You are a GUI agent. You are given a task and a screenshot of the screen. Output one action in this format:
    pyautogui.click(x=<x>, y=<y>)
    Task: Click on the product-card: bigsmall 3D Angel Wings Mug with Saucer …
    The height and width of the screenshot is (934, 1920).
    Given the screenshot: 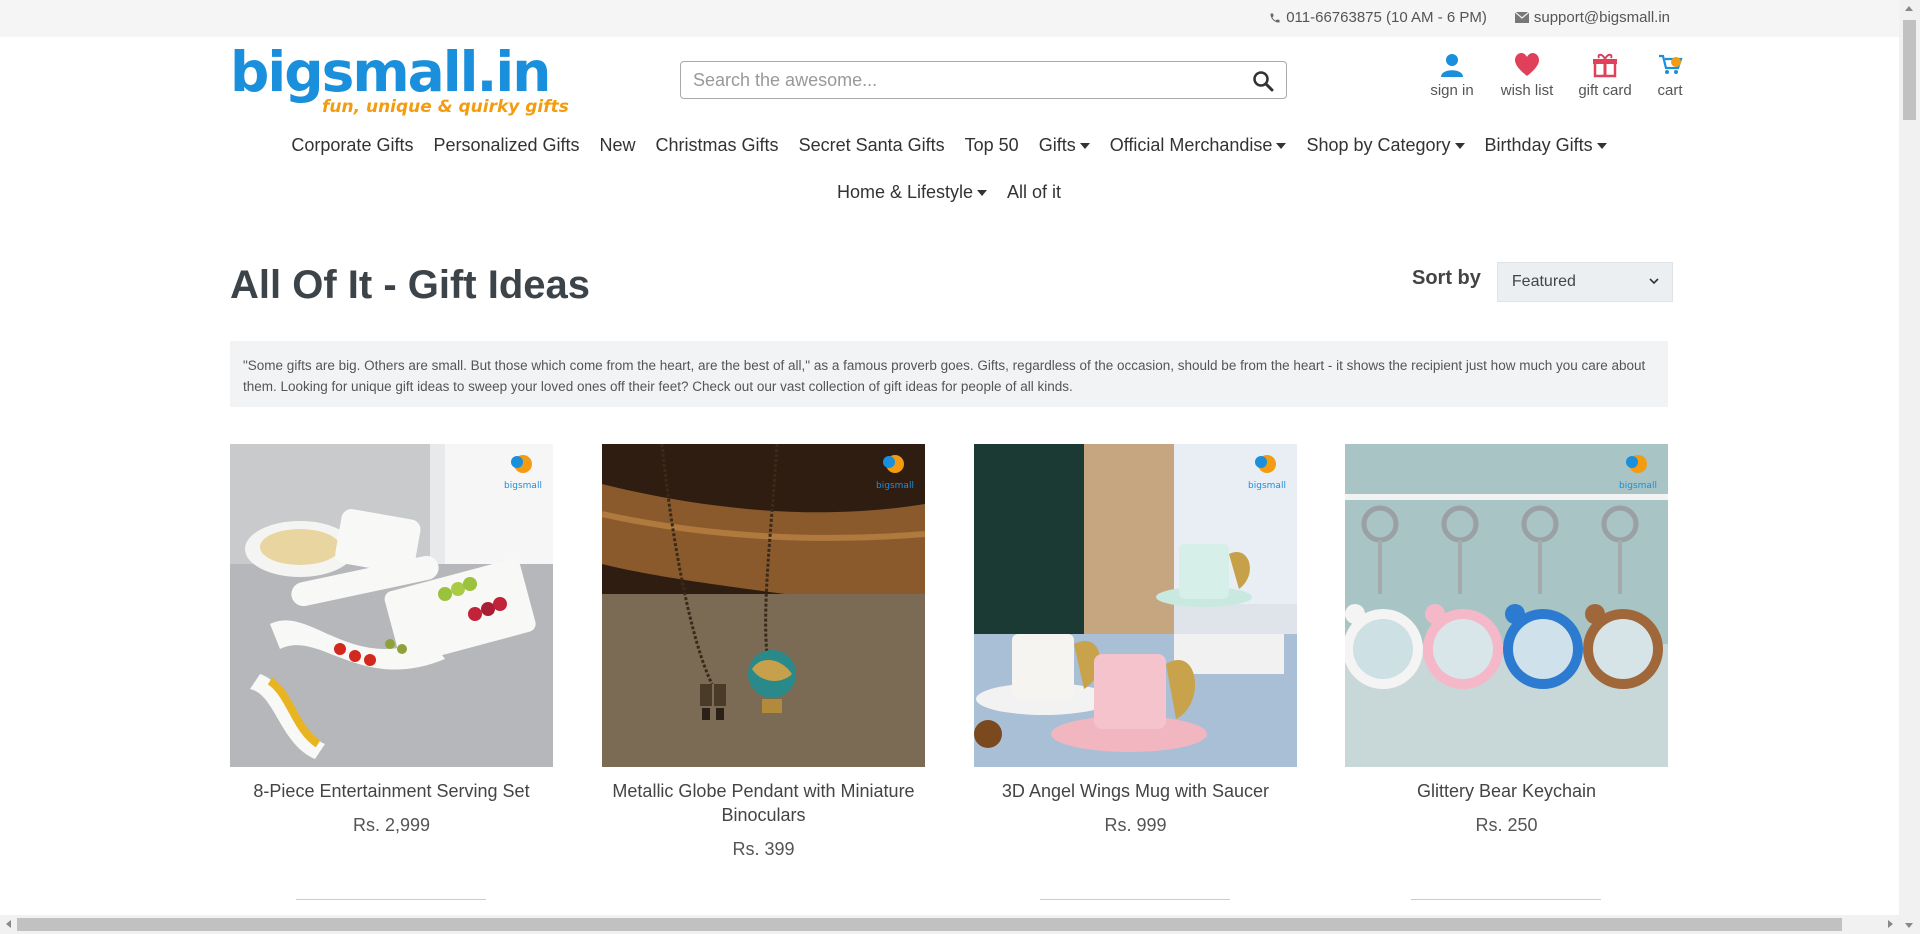 What is the action you would take?
    pyautogui.click(x=1135, y=672)
    